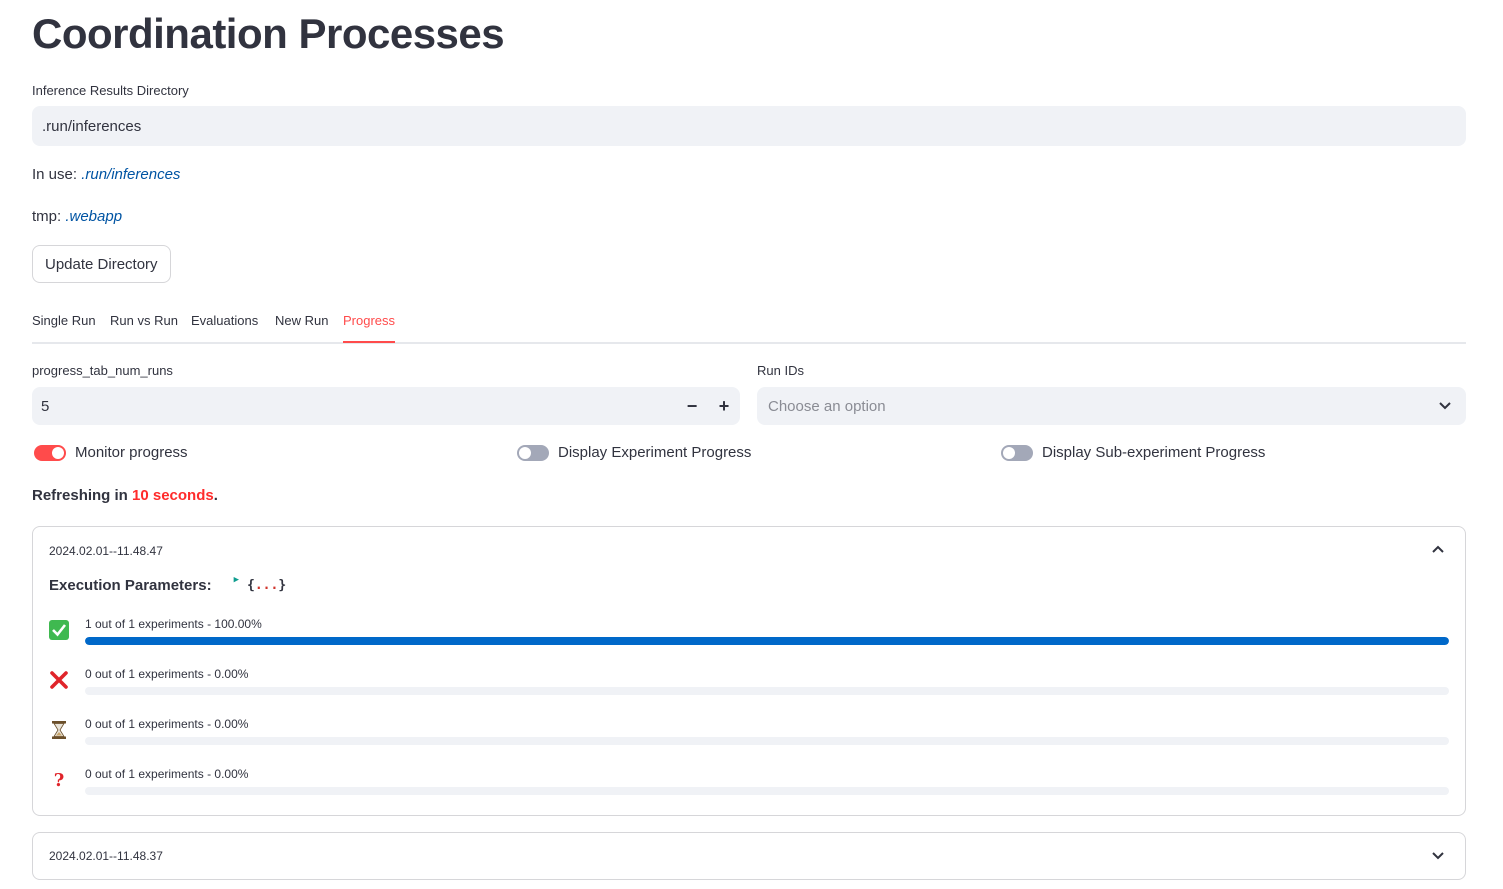 The height and width of the screenshot is (889, 1503). Describe the element at coordinates (106, 856) in the screenshot. I see `expander-title: 2024.02.01--11.48.37` at that location.